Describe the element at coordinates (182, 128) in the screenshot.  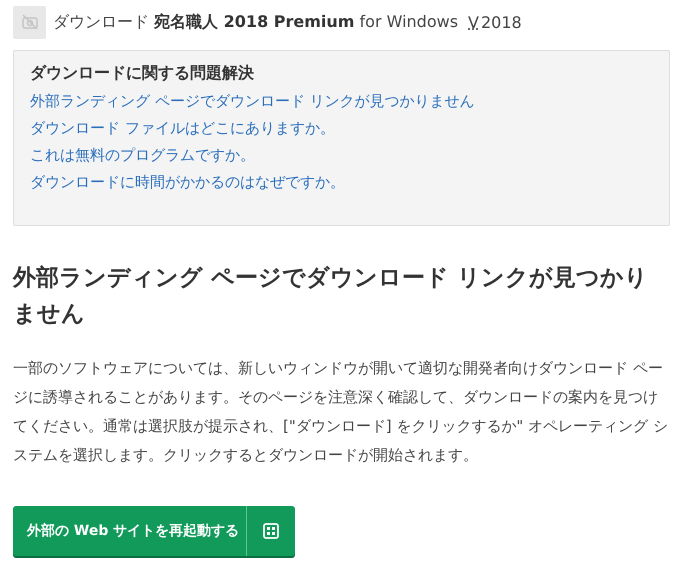
I see `help-link: ダウンロード ファイルはどこにありますか。` at that location.